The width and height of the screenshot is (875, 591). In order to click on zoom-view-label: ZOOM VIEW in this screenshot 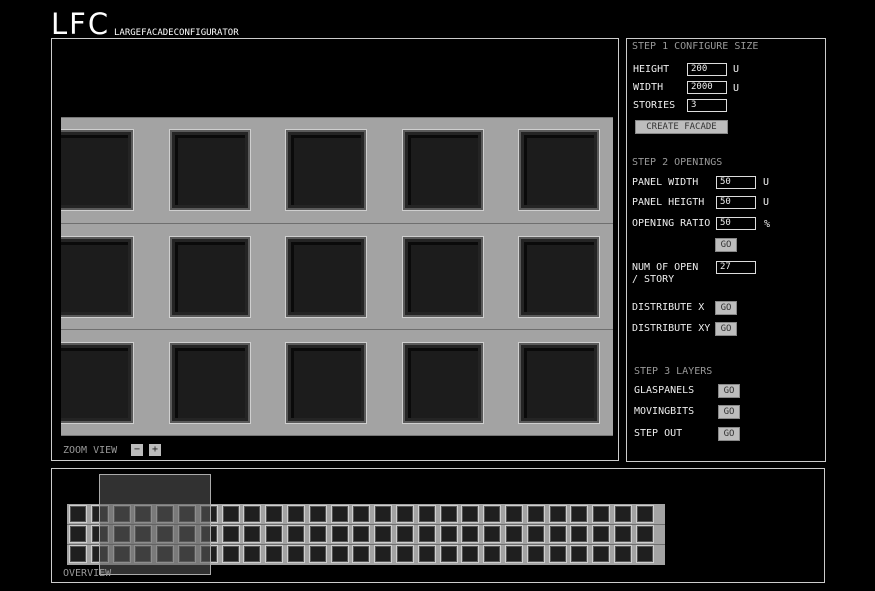, I will do `click(90, 450)`.